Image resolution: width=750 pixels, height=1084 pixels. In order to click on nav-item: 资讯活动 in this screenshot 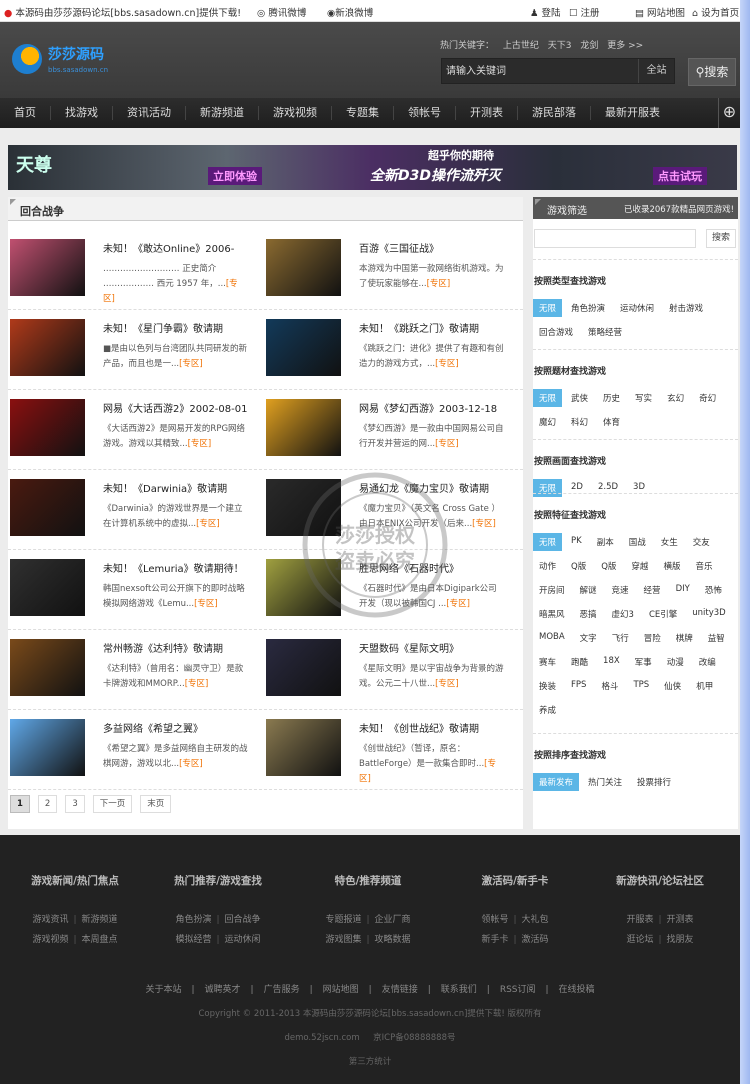, I will do `click(149, 113)`.